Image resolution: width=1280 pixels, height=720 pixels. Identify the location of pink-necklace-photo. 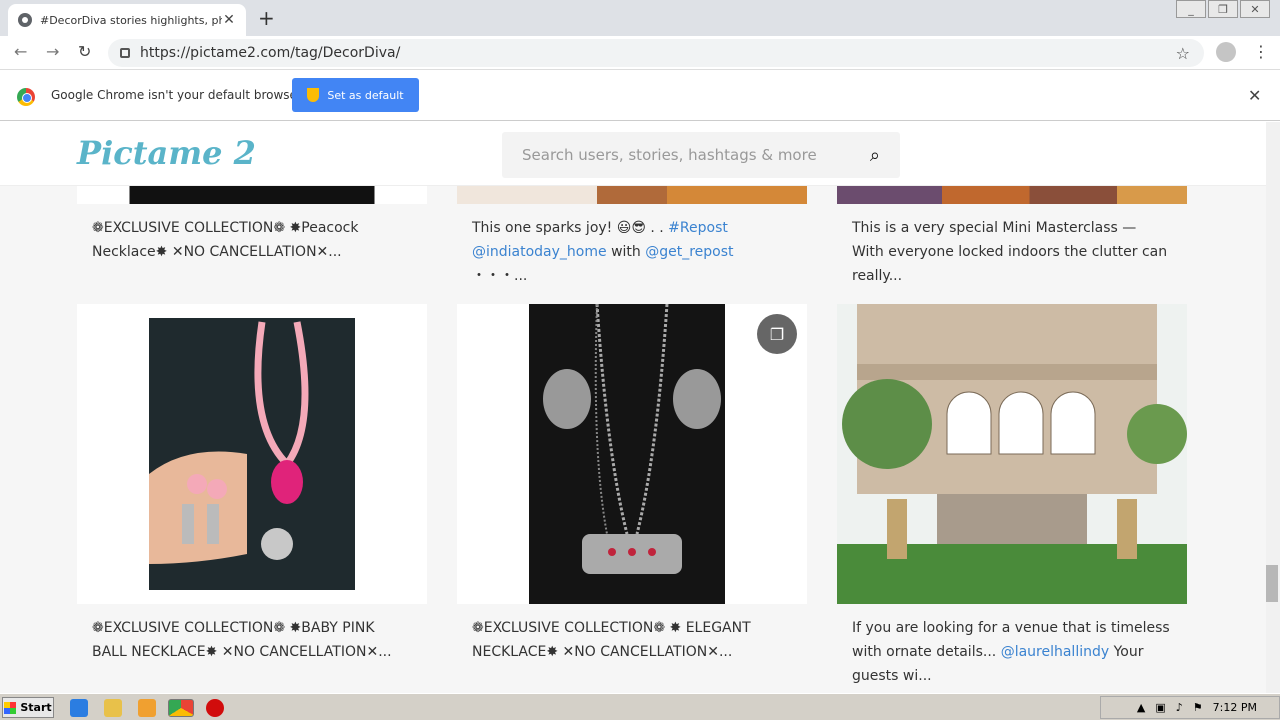
(252, 454).